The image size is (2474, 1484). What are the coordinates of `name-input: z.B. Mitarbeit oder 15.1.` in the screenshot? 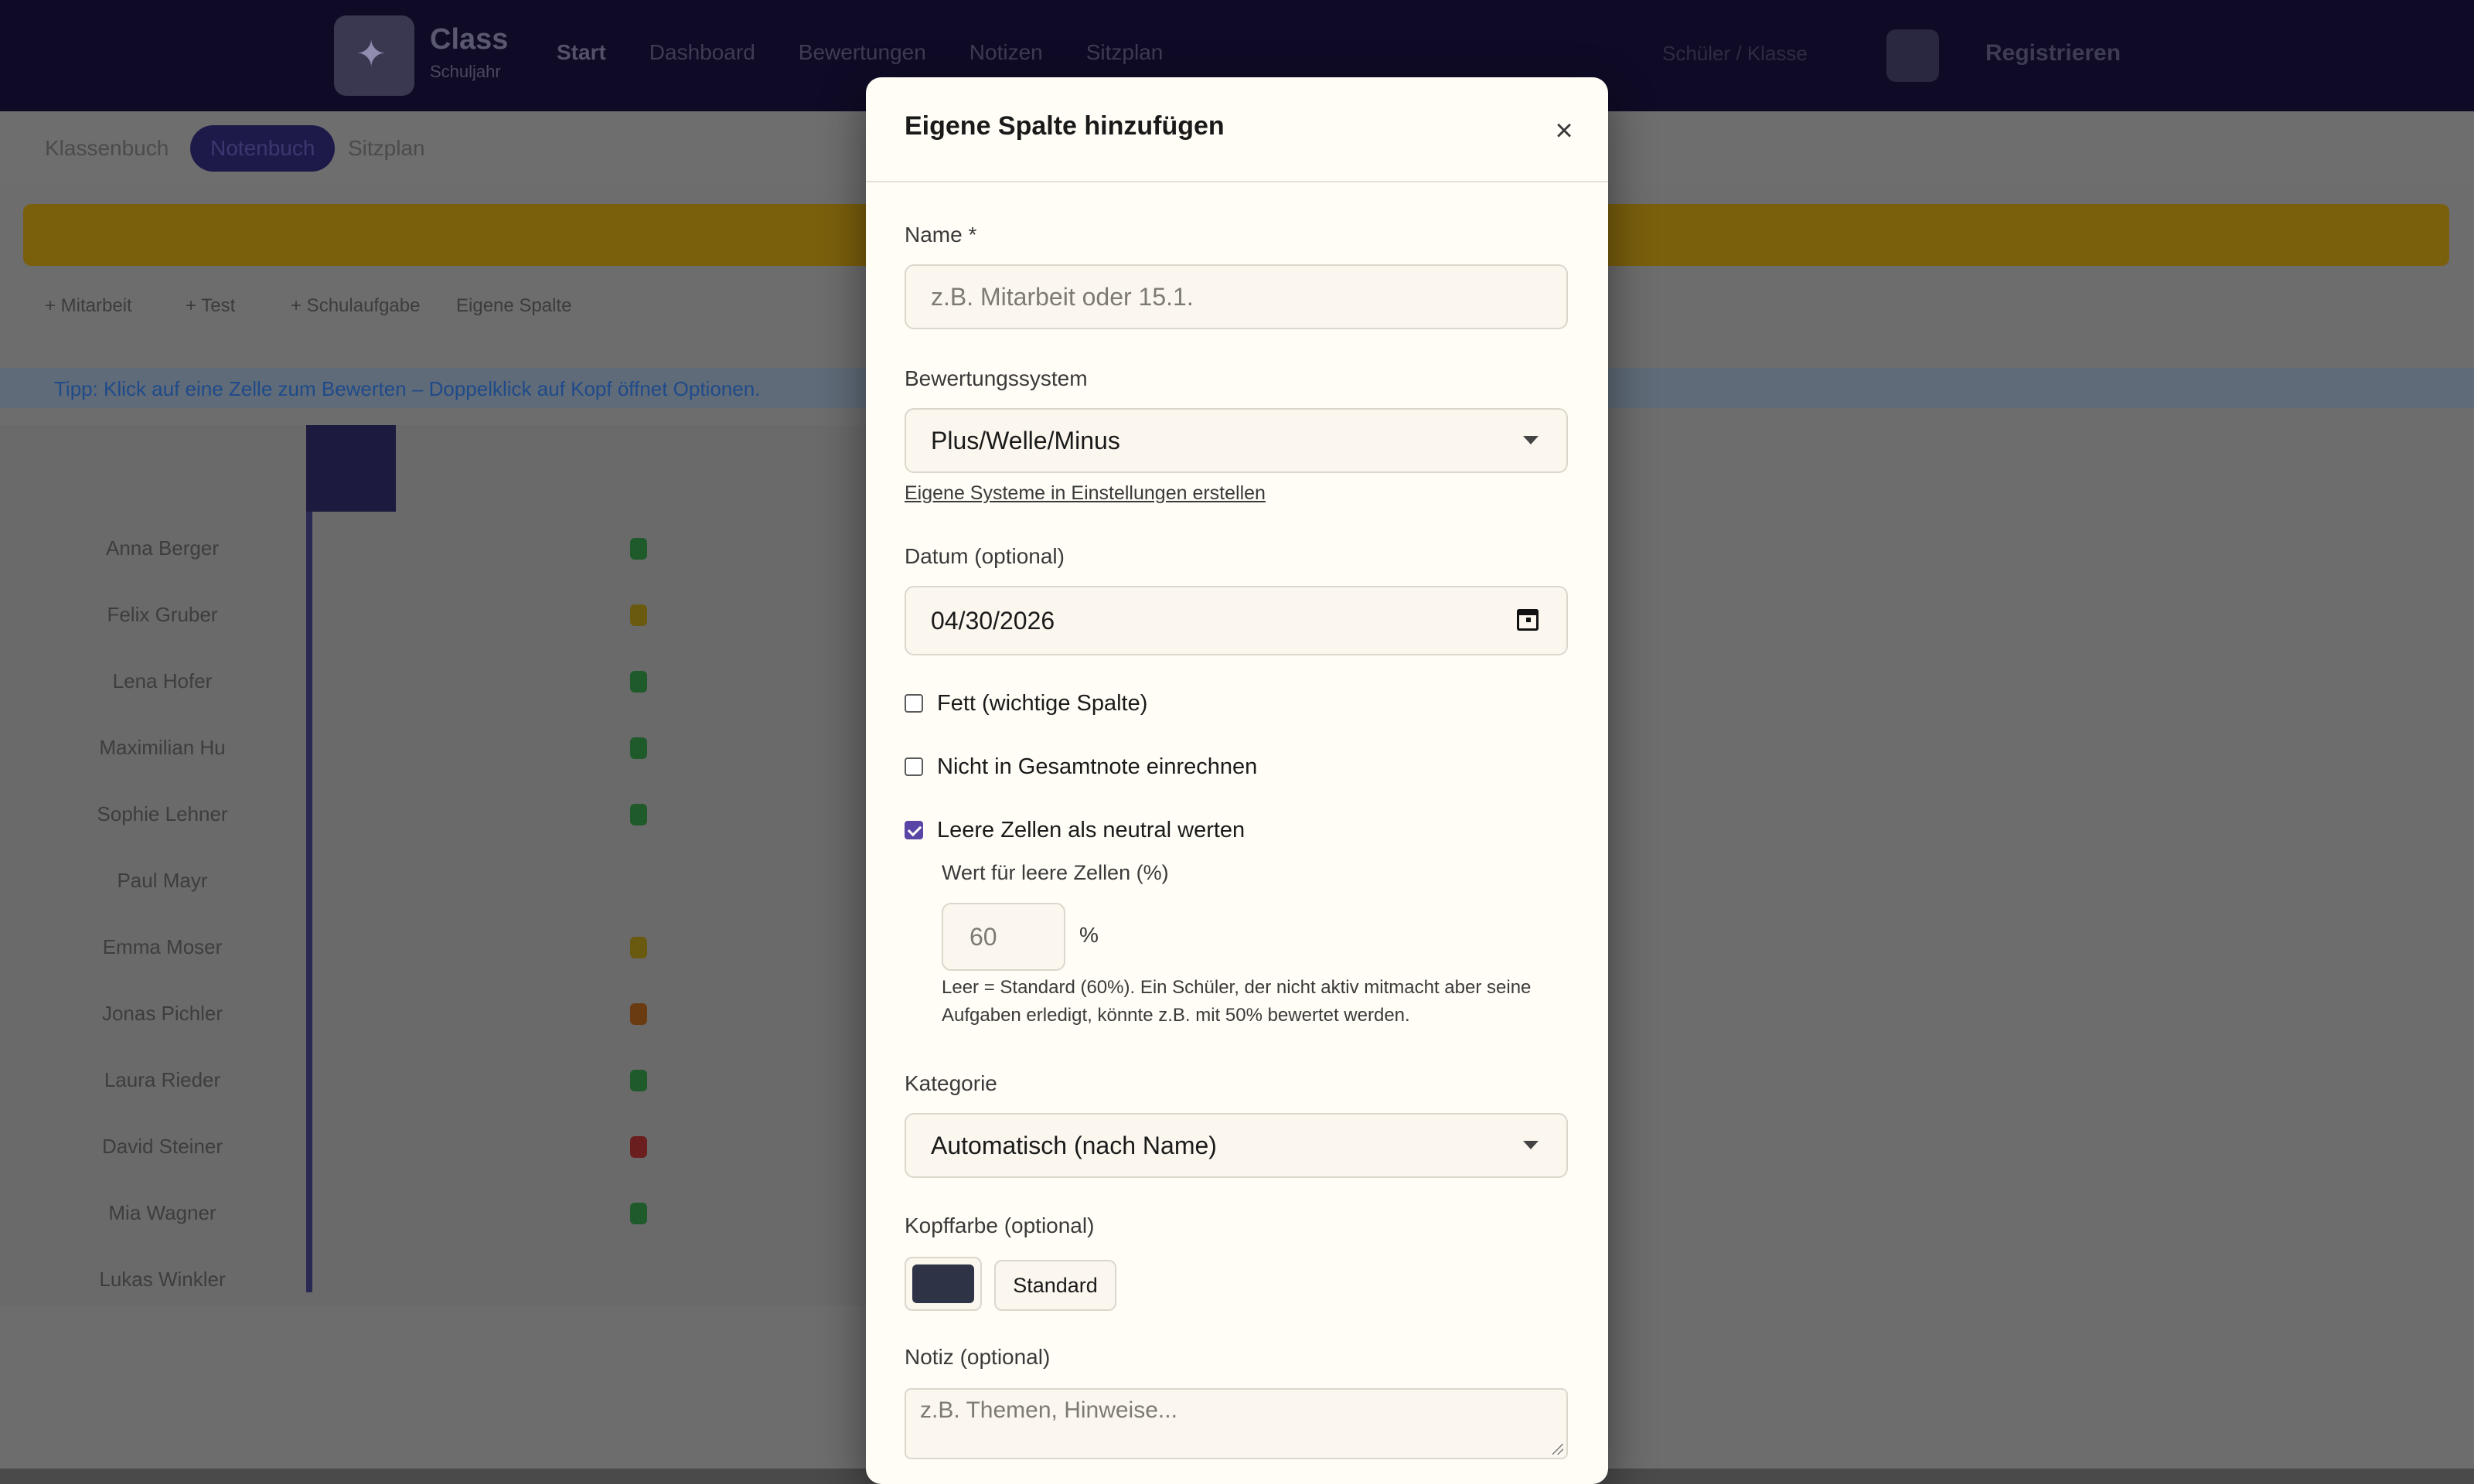 It's located at (1236, 296).